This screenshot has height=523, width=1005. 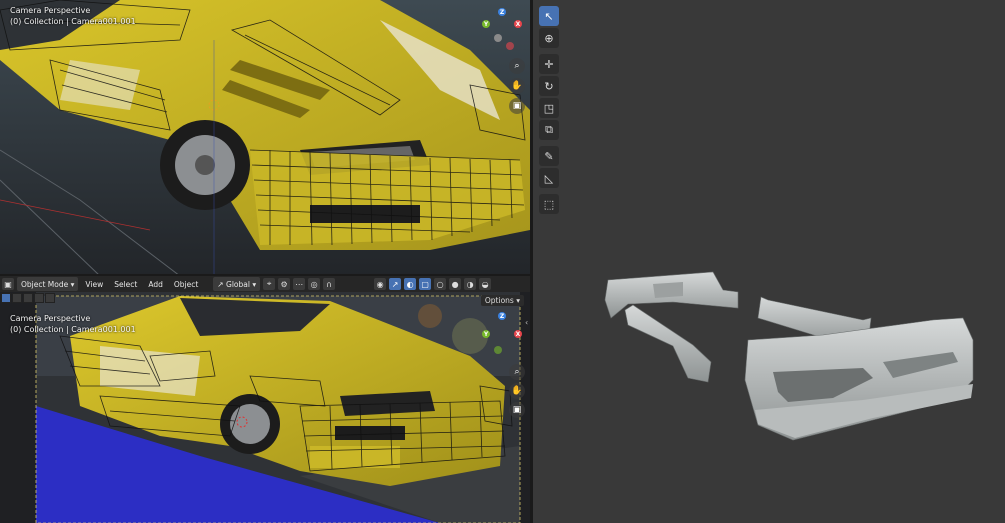 I want to click on select-subtract-icon, so click(x=28, y=298).